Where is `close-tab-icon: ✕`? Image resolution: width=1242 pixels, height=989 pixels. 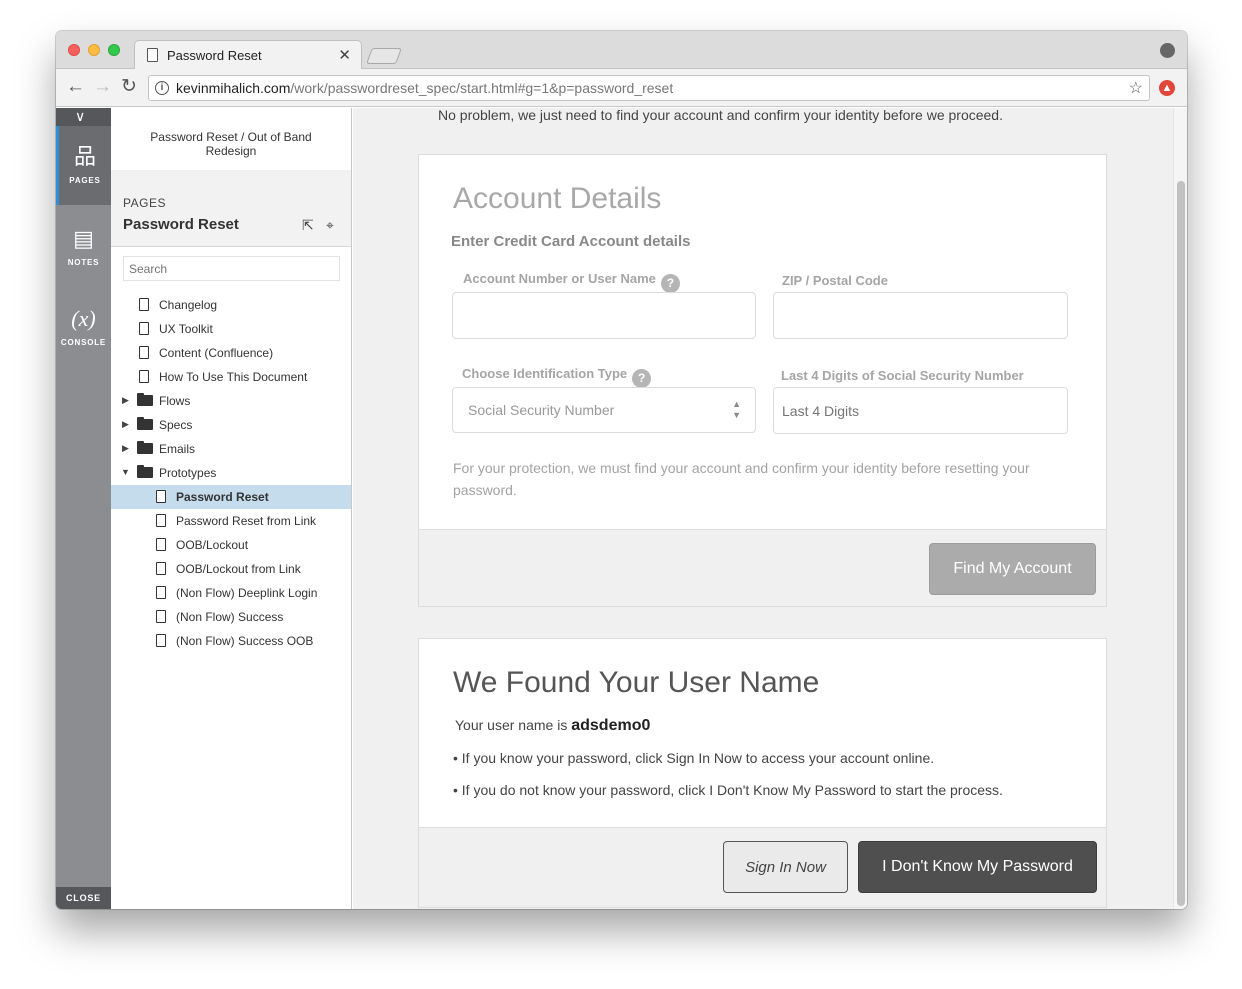 close-tab-icon: ✕ is located at coordinates (344, 55).